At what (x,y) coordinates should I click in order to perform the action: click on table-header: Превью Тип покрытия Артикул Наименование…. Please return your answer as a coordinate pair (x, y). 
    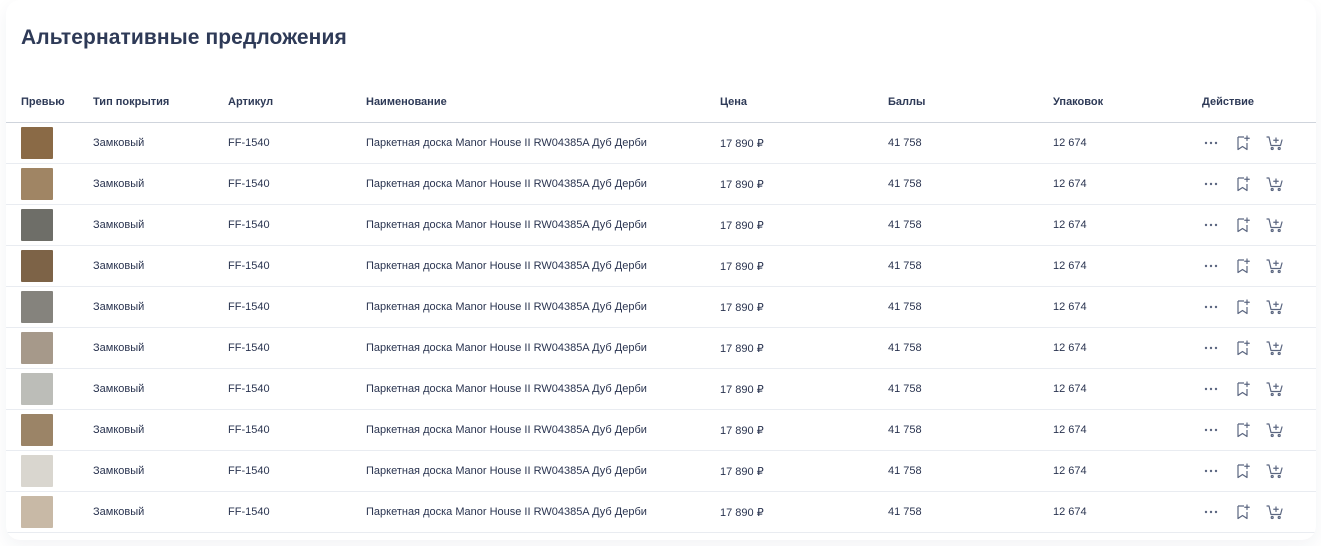
    Looking at the image, I should click on (661, 102).